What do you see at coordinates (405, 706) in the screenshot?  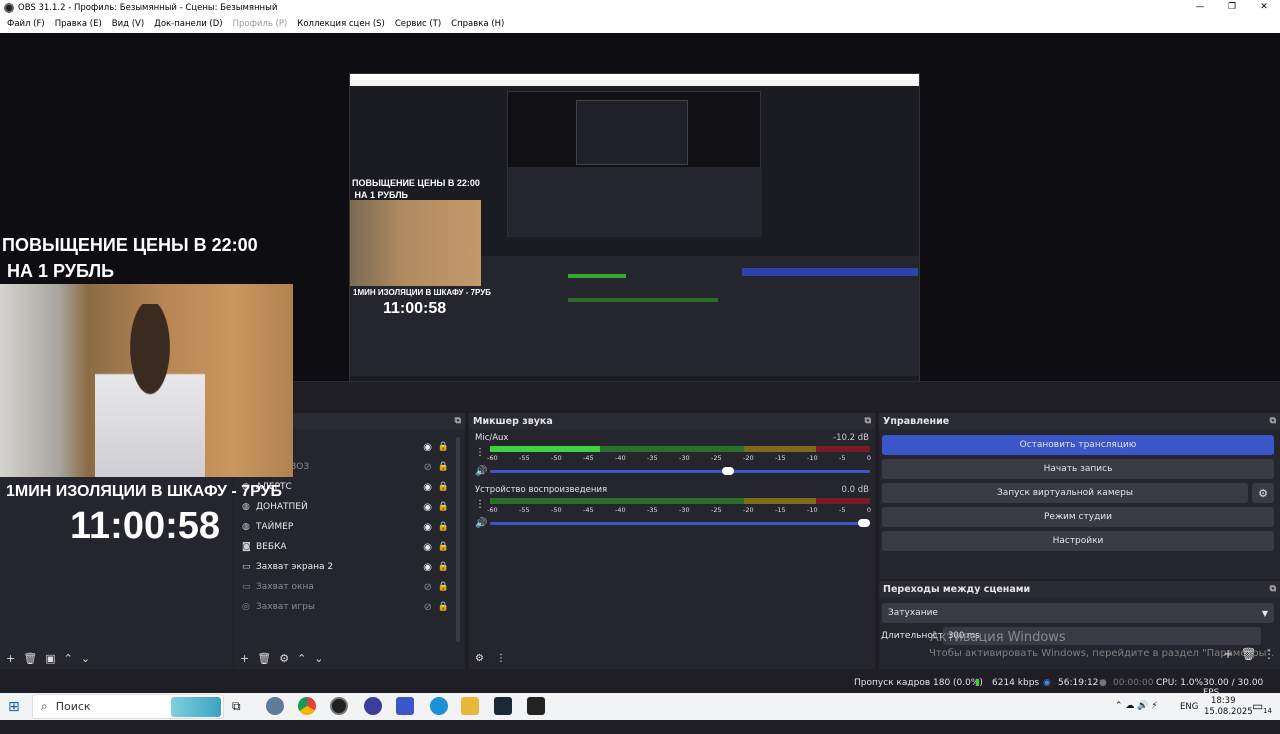 I see `chart-app-icon` at bounding box center [405, 706].